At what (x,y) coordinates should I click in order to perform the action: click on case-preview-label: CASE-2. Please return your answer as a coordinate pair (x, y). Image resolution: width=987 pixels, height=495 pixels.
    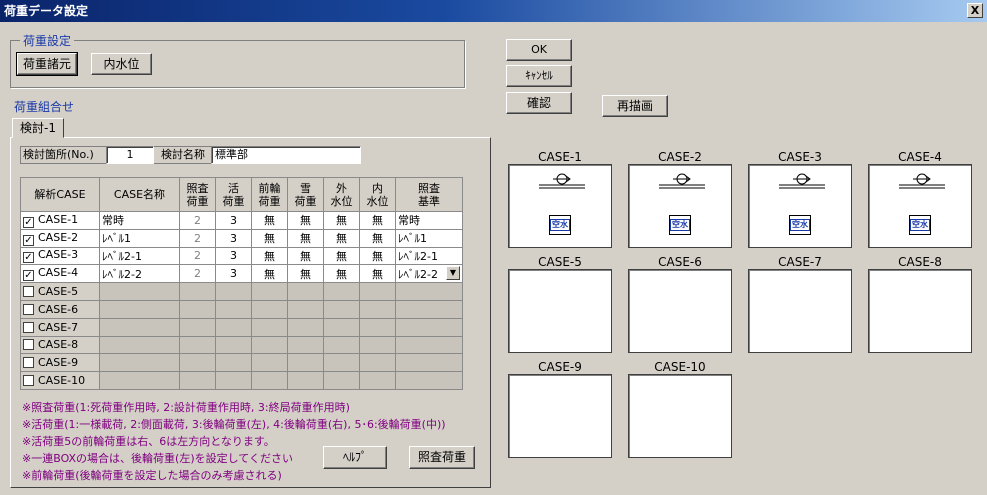
    Looking at the image, I should click on (680, 157).